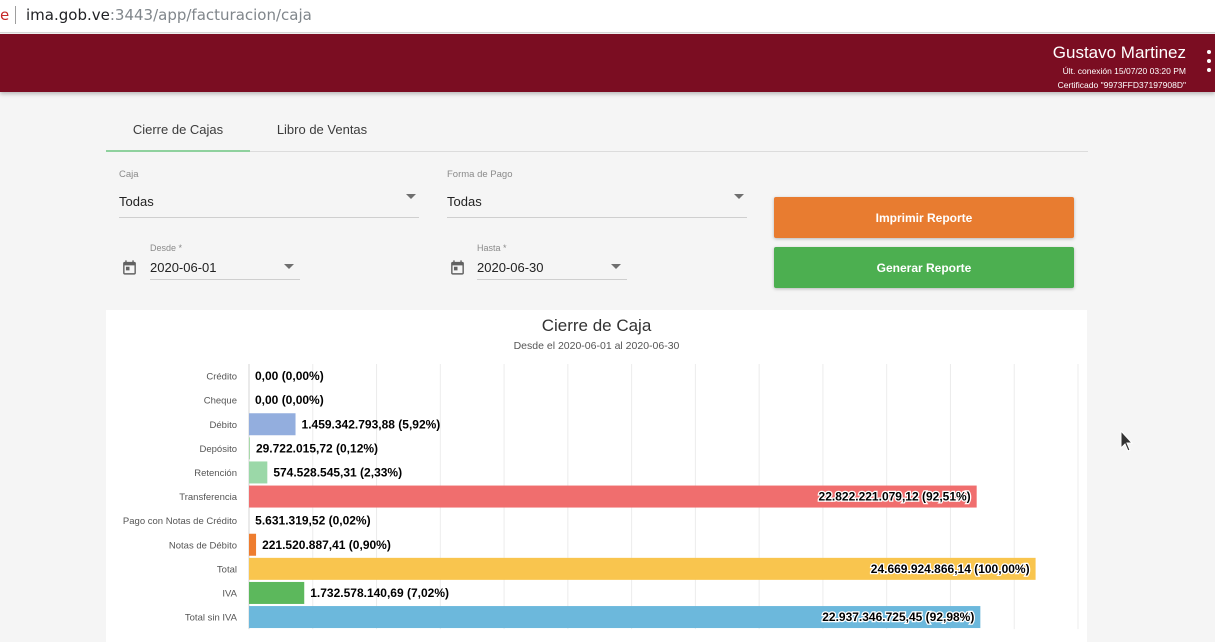 This screenshot has height=642, width=1215. I want to click on url-separator, so click(15, 15).